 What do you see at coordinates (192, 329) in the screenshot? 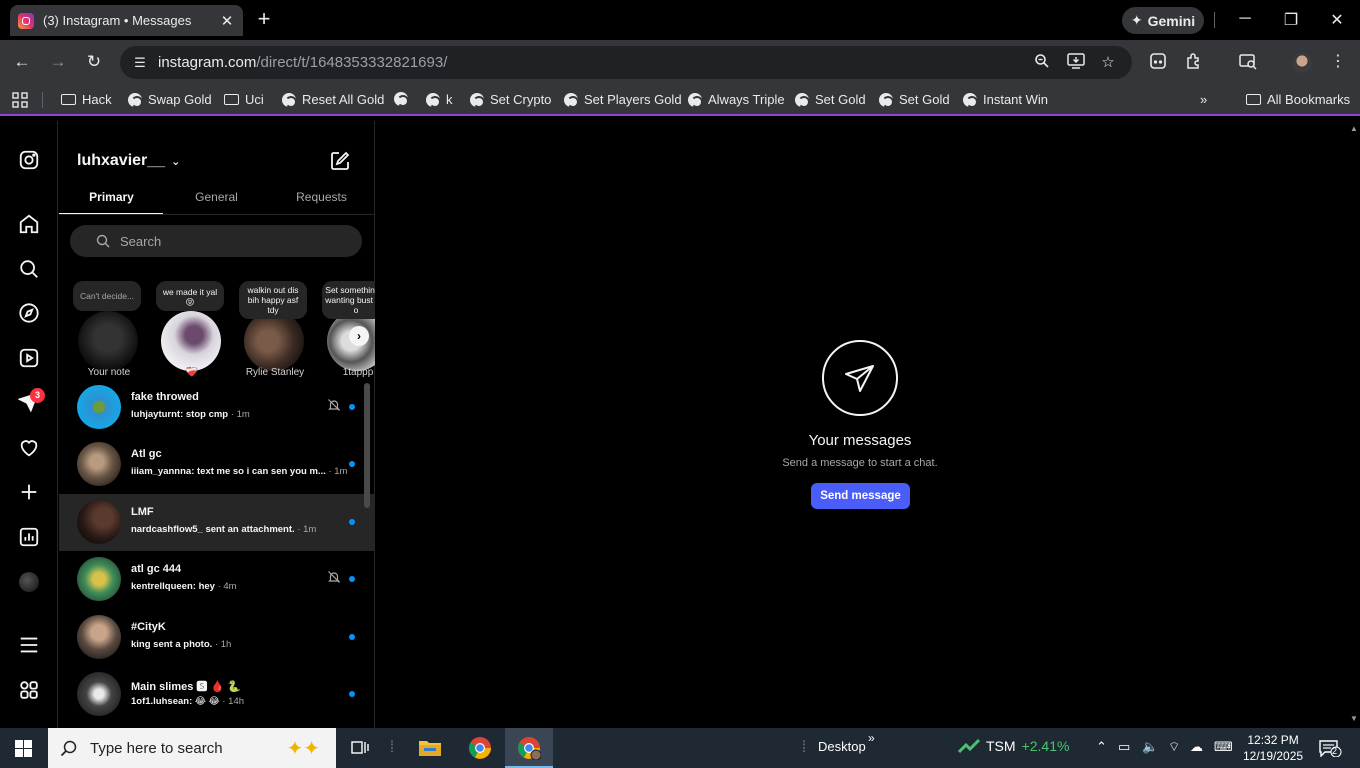
I see `note-item: we made it yal 😝 ❤️‍🩹` at bounding box center [192, 329].